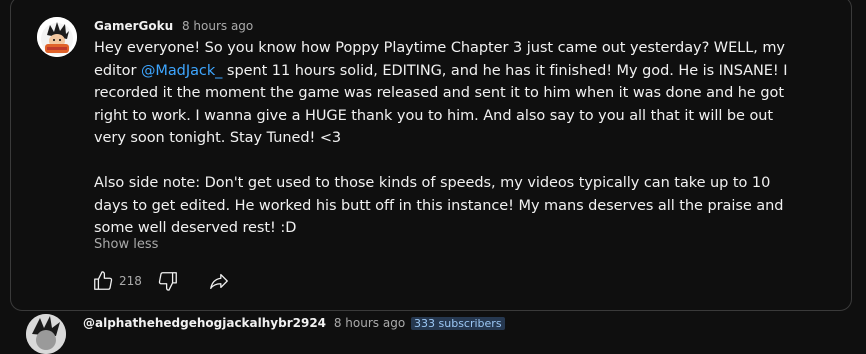  What do you see at coordinates (133, 26) in the screenshot?
I see `author-name: GamerGoku` at bounding box center [133, 26].